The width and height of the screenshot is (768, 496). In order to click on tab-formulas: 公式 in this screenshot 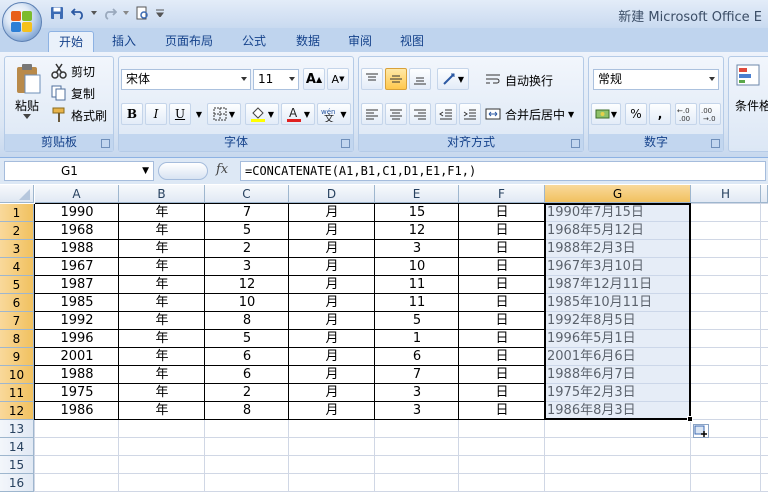, I will do `click(254, 41)`.